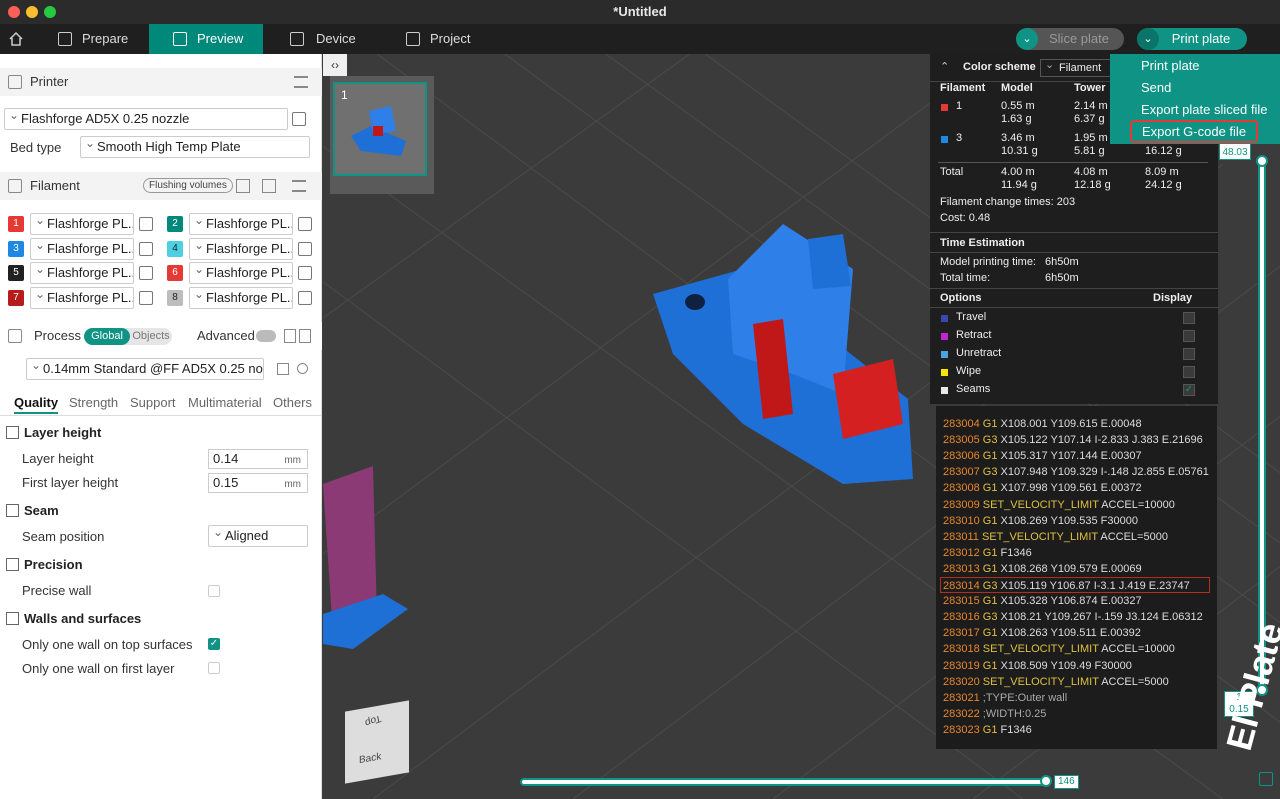 The height and width of the screenshot is (799, 1280). What do you see at coordinates (1070, 39) in the screenshot?
I see `slice-plate-button: ⌄ Slice plate` at bounding box center [1070, 39].